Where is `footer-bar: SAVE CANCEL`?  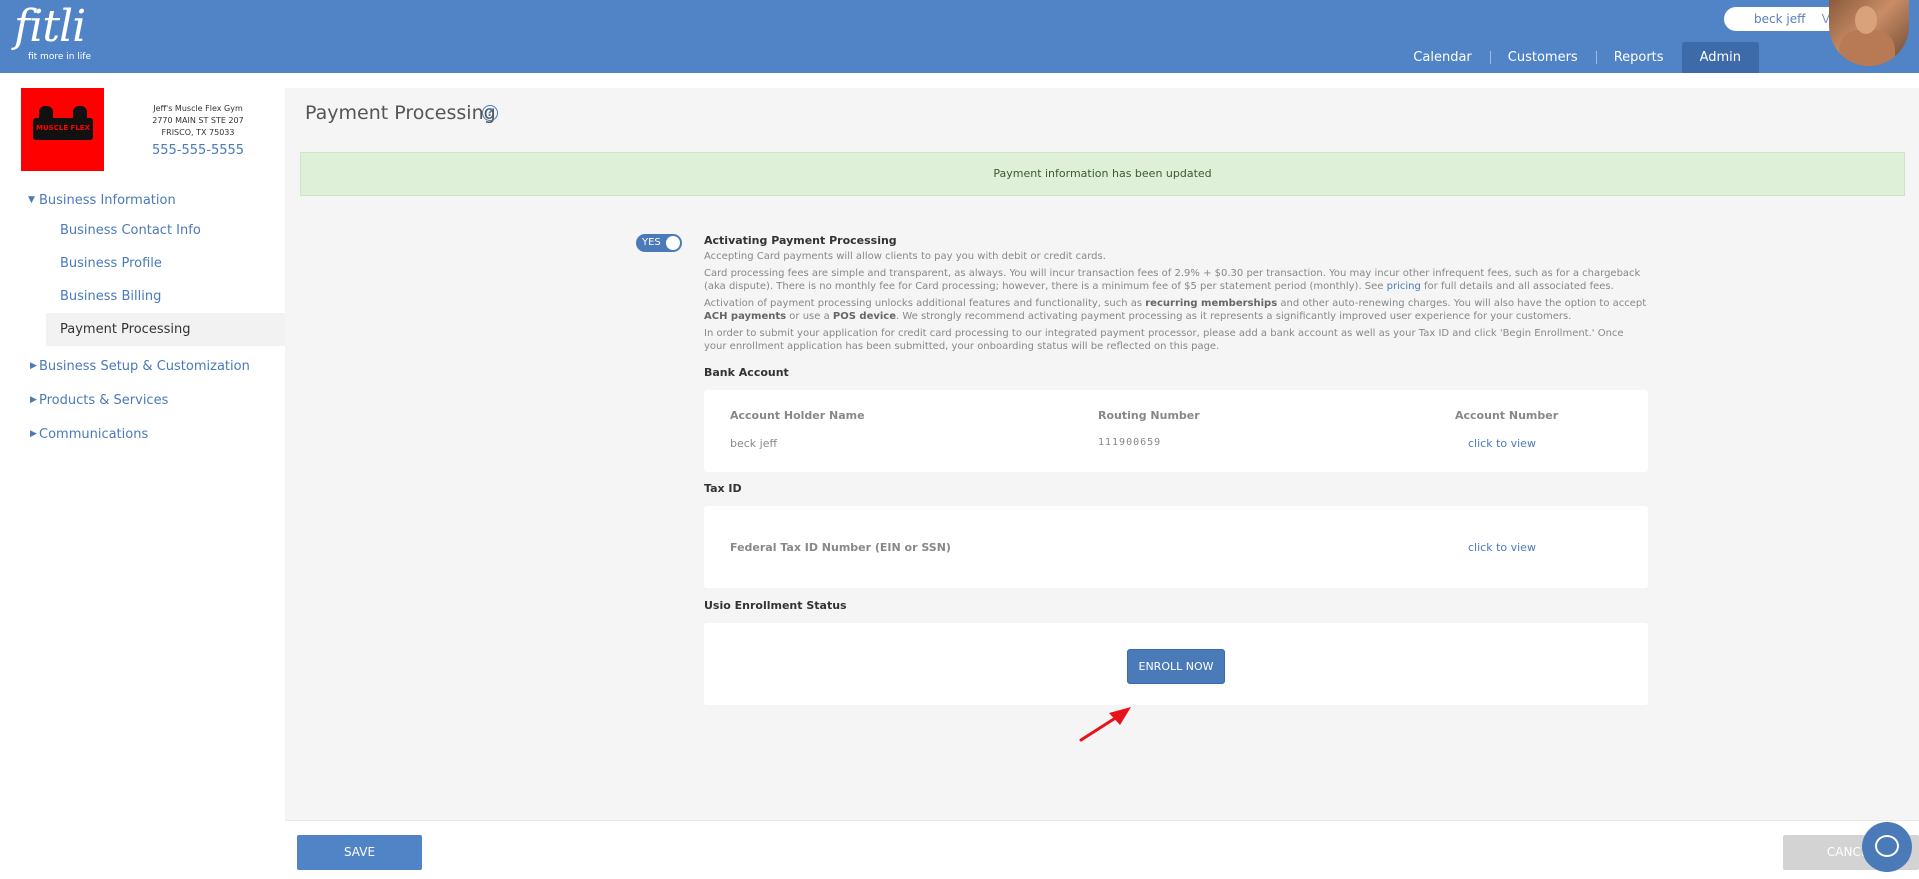
footer-bar: SAVE CANCEL is located at coordinates (1102, 849).